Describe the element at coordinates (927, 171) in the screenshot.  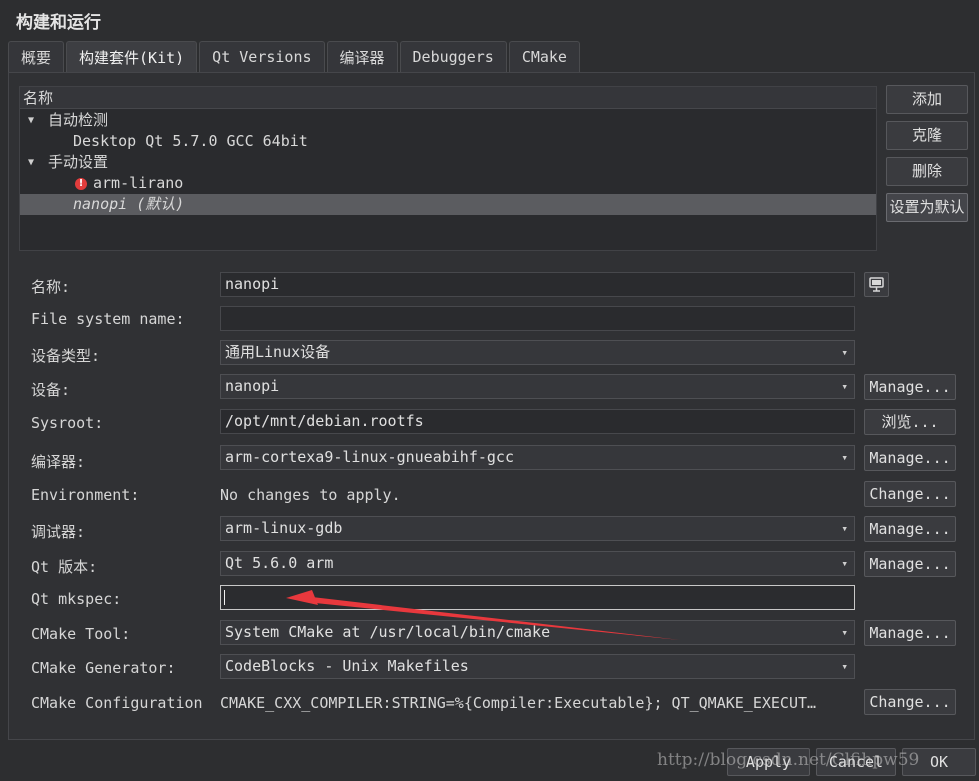
I see `remove-button: 删除` at that location.